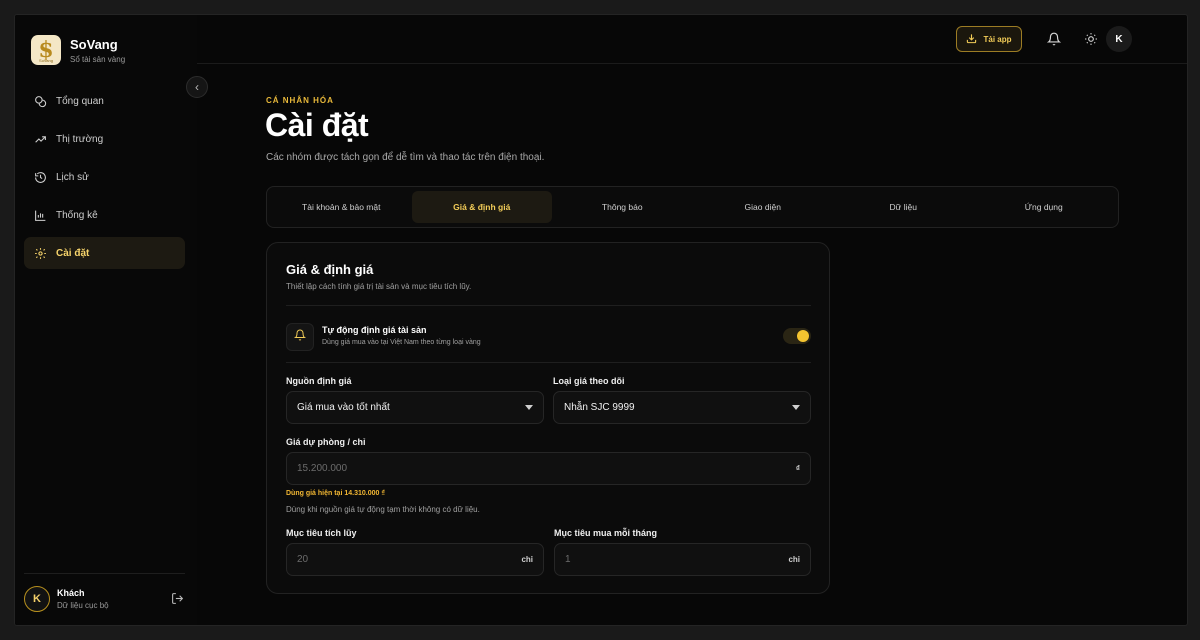 The height and width of the screenshot is (640, 1200). What do you see at coordinates (83, 605) in the screenshot?
I see `user-subtitle: Dữ liệu cục bộ` at bounding box center [83, 605].